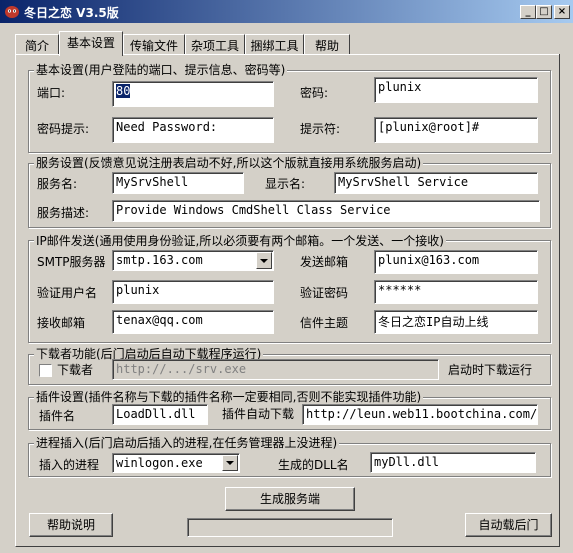 The width and height of the screenshot is (573, 553). Describe the element at coordinates (57, 416) in the screenshot. I see `plugin-name-label: 插件名` at that location.